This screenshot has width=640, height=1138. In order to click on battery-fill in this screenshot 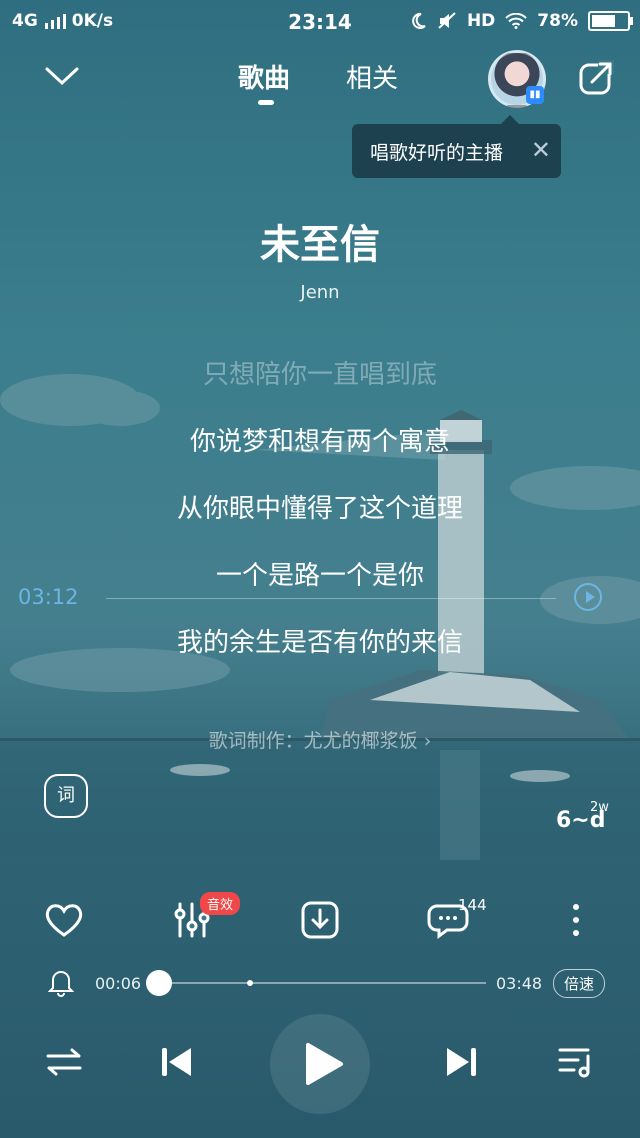, I will do `click(603, 21)`.